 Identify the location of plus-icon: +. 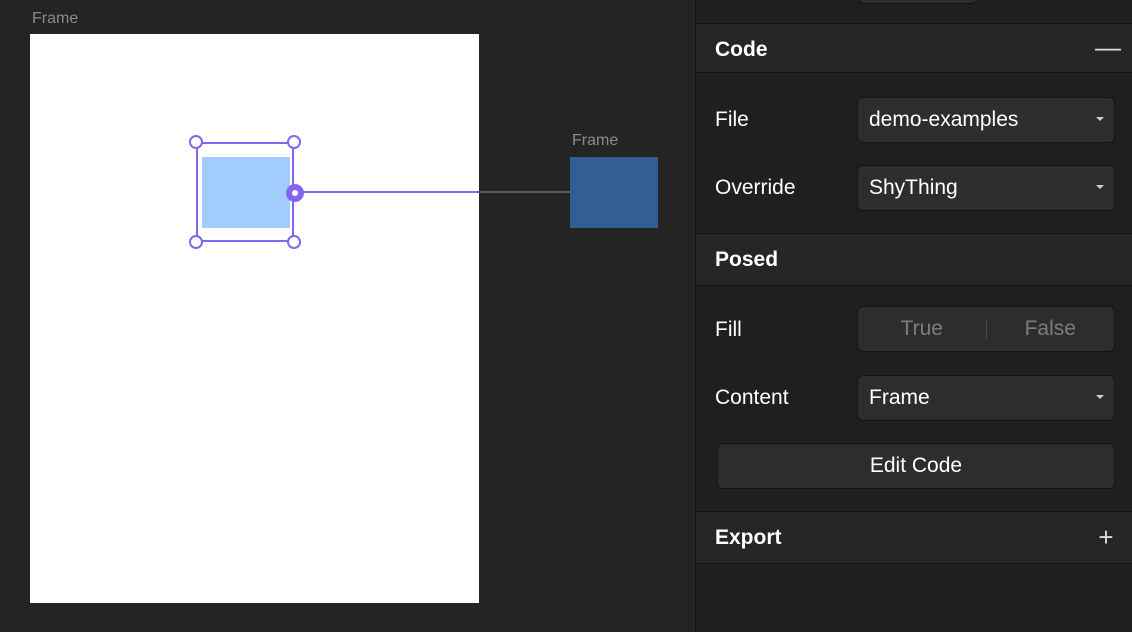
(1106, 537).